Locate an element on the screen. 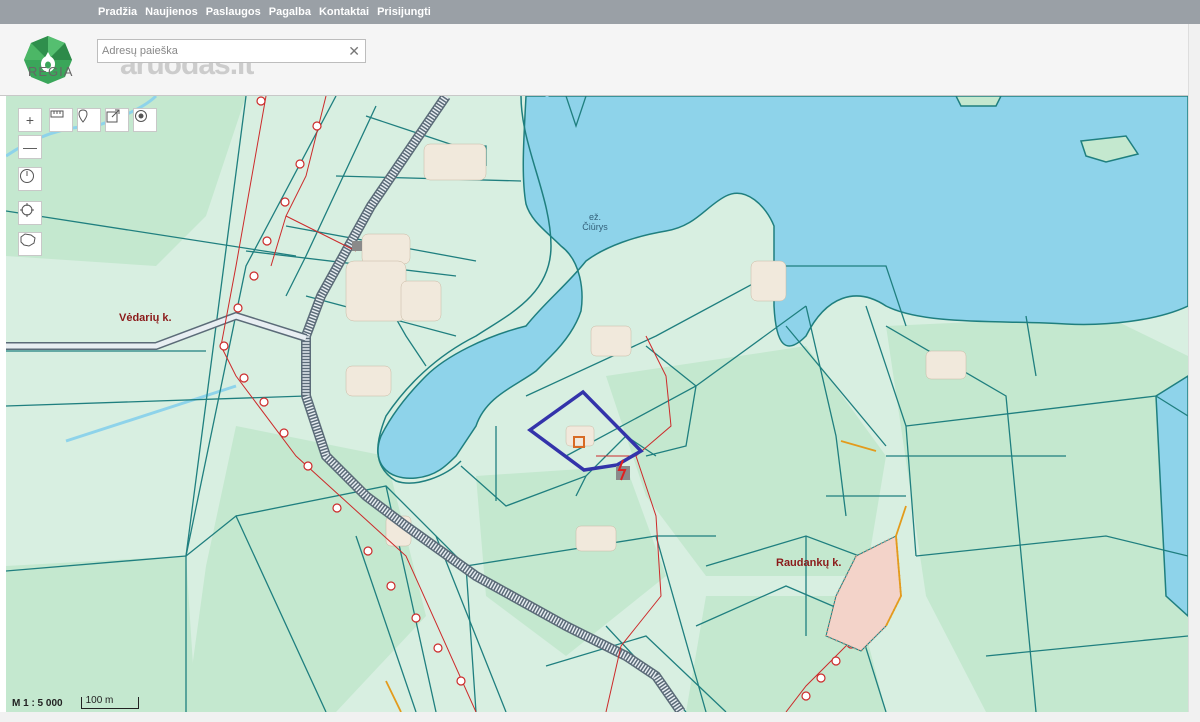 The width and height of the screenshot is (1200, 722). nav-news: Naujienos is located at coordinates (171, 12).